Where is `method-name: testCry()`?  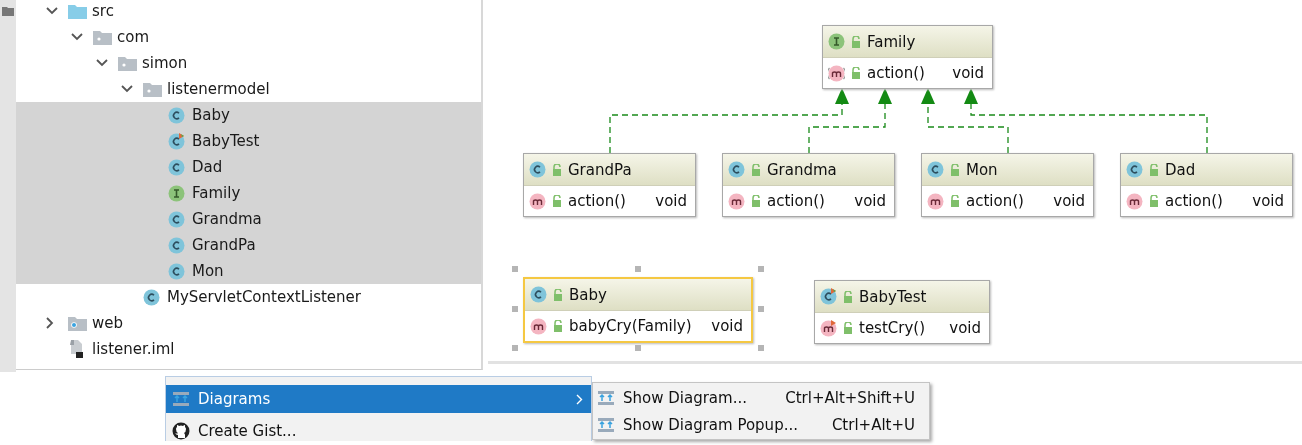 method-name: testCry() is located at coordinates (892, 328).